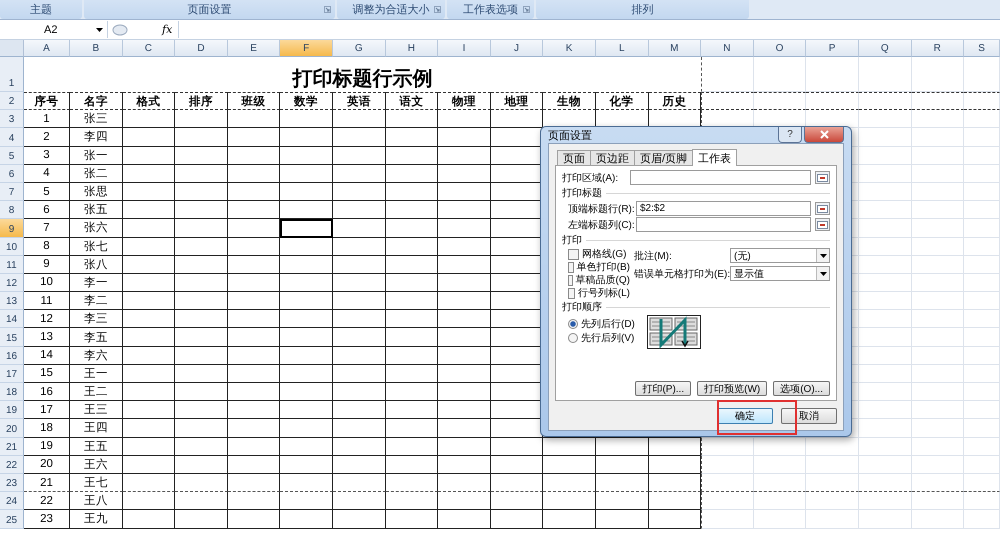 This screenshot has width=1000, height=550. I want to click on group-label: 主题, so click(41, 9).